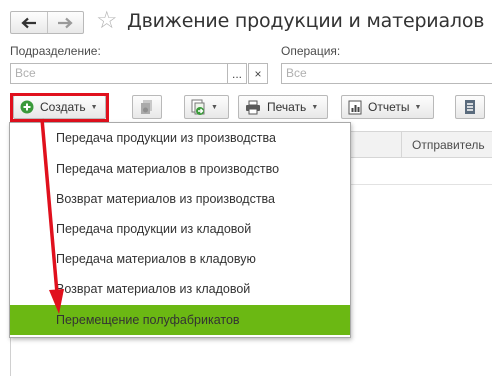  Describe the element at coordinates (311, 51) in the screenshot. I see `operation-label: Операция:` at that location.